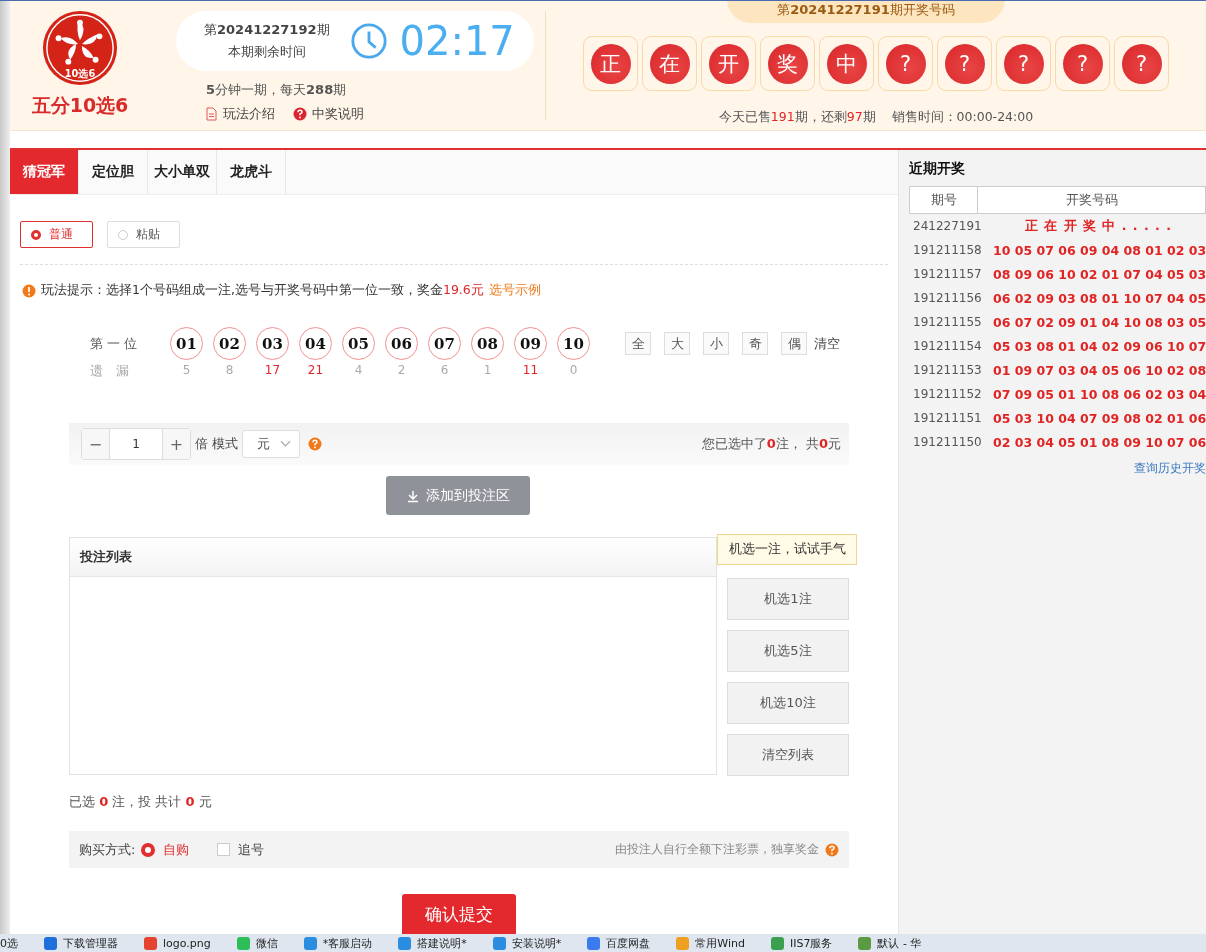  What do you see at coordinates (143, 234) in the screenshot?
I see `mode-radio: 粘贴` at bounding box center [143, 234].